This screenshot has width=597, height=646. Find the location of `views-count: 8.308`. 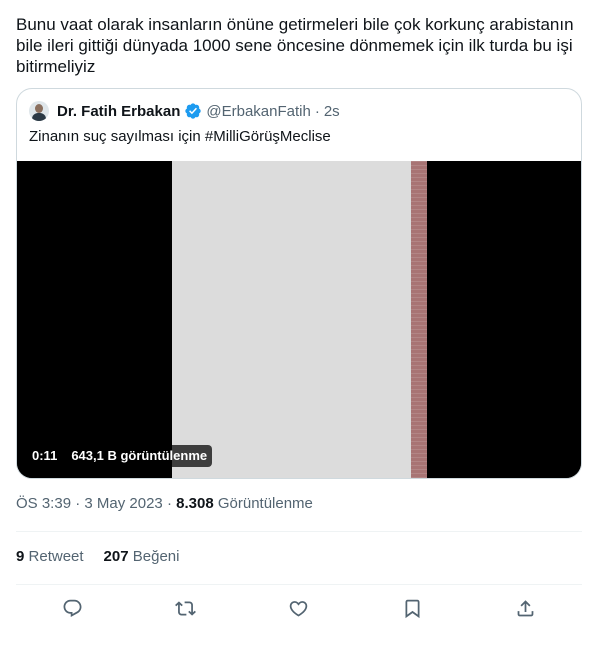

views-count: 8.308 is located at coordinates (195, 503).